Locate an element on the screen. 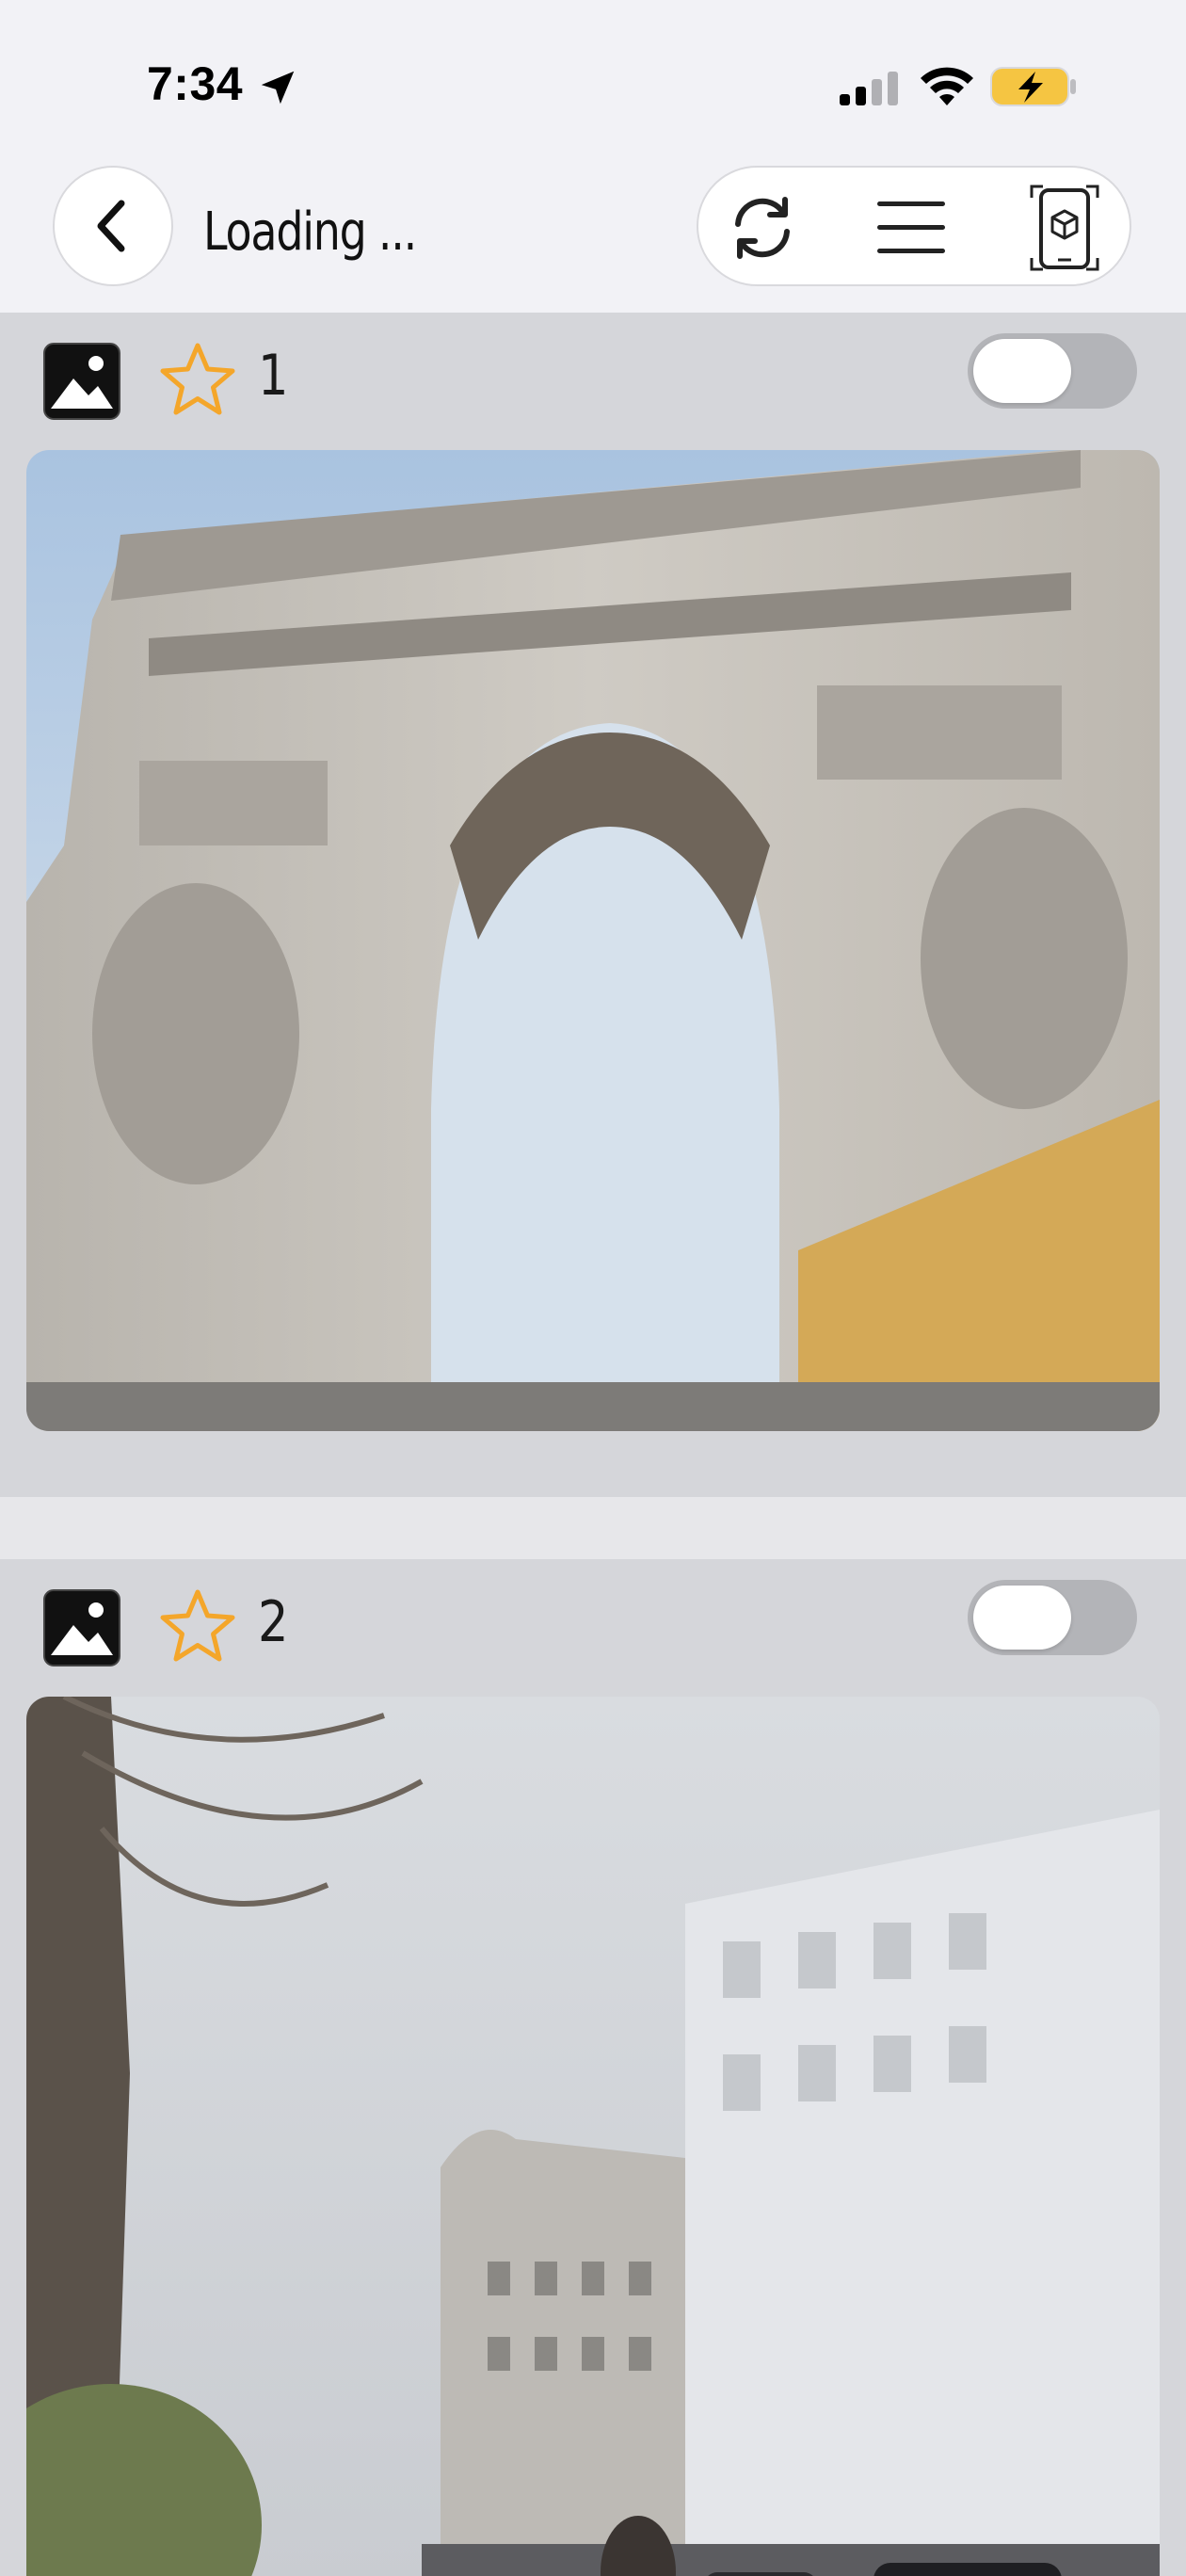  chevron-left-icon is located at coordinates (111, 226).